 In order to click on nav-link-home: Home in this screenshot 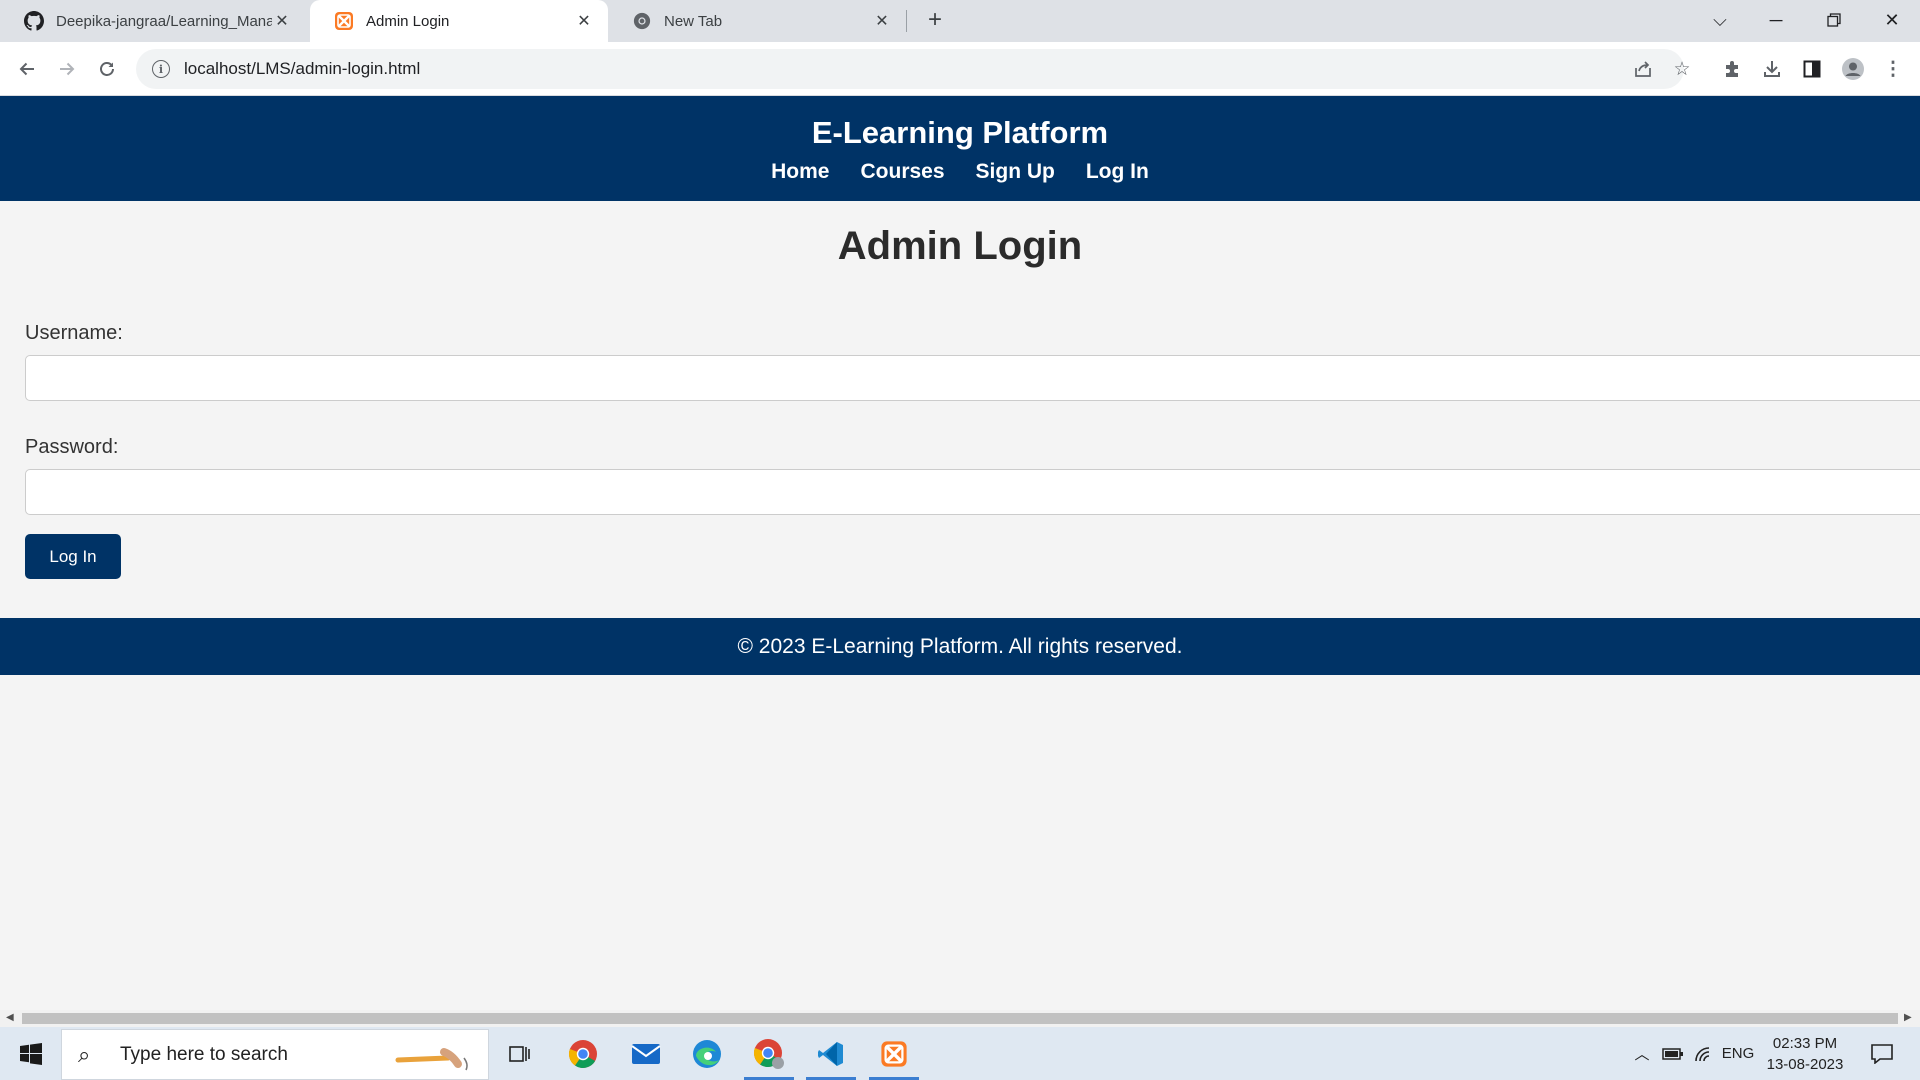, I will do `click(800, 172)`.